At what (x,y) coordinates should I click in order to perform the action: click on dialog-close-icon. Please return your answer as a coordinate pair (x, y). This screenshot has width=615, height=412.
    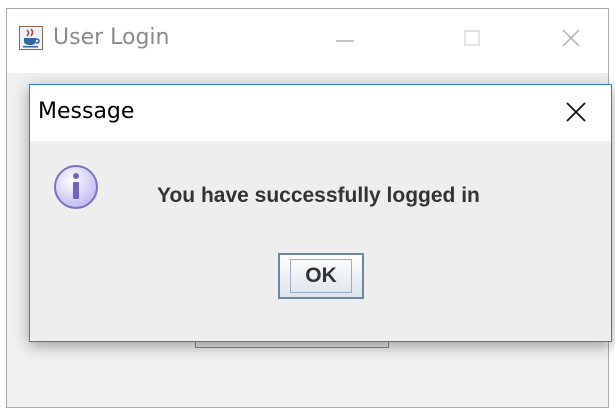
    Looking at the image, I should click on (576, 112).